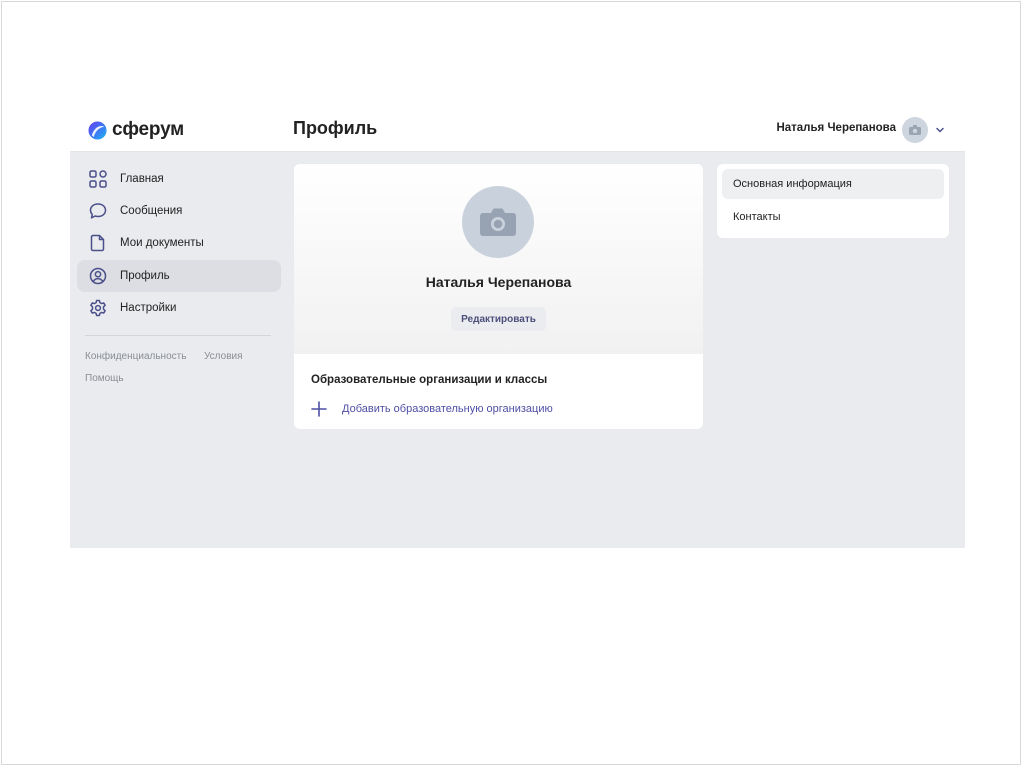  What do you see at coordinates (97, 130) in the screenshot?
I see `sferum-logo-icon` at bounding box center [97, 130].